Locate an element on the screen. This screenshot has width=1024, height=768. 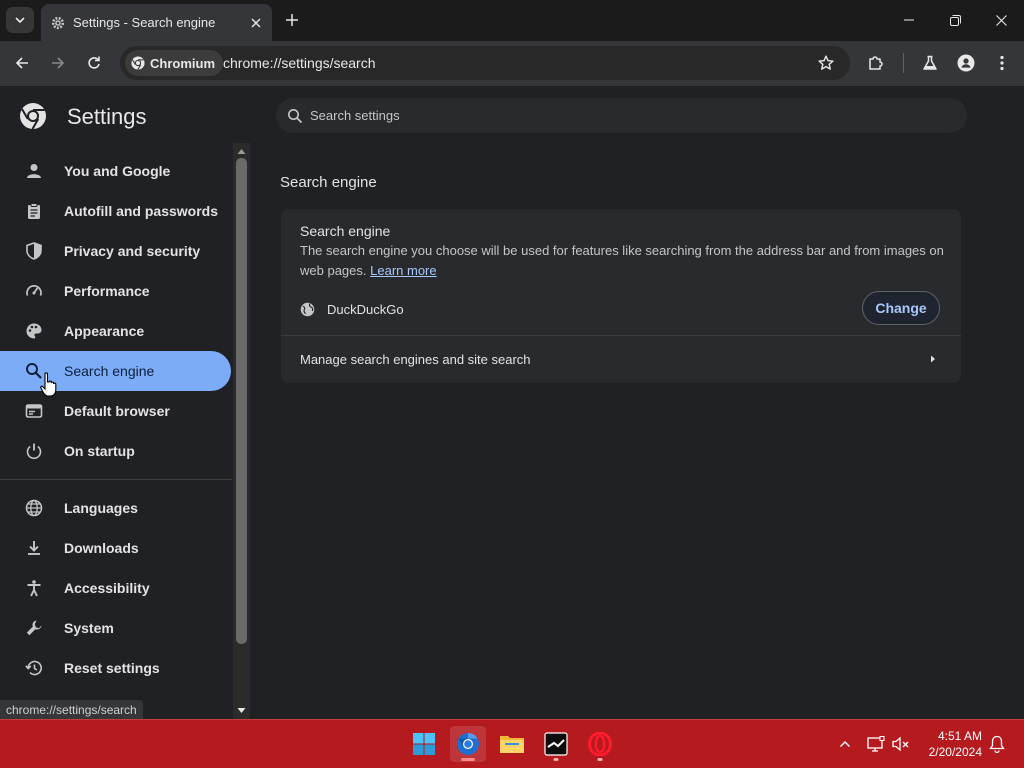
scroll-up-icon is located at coordinates (241, 151).